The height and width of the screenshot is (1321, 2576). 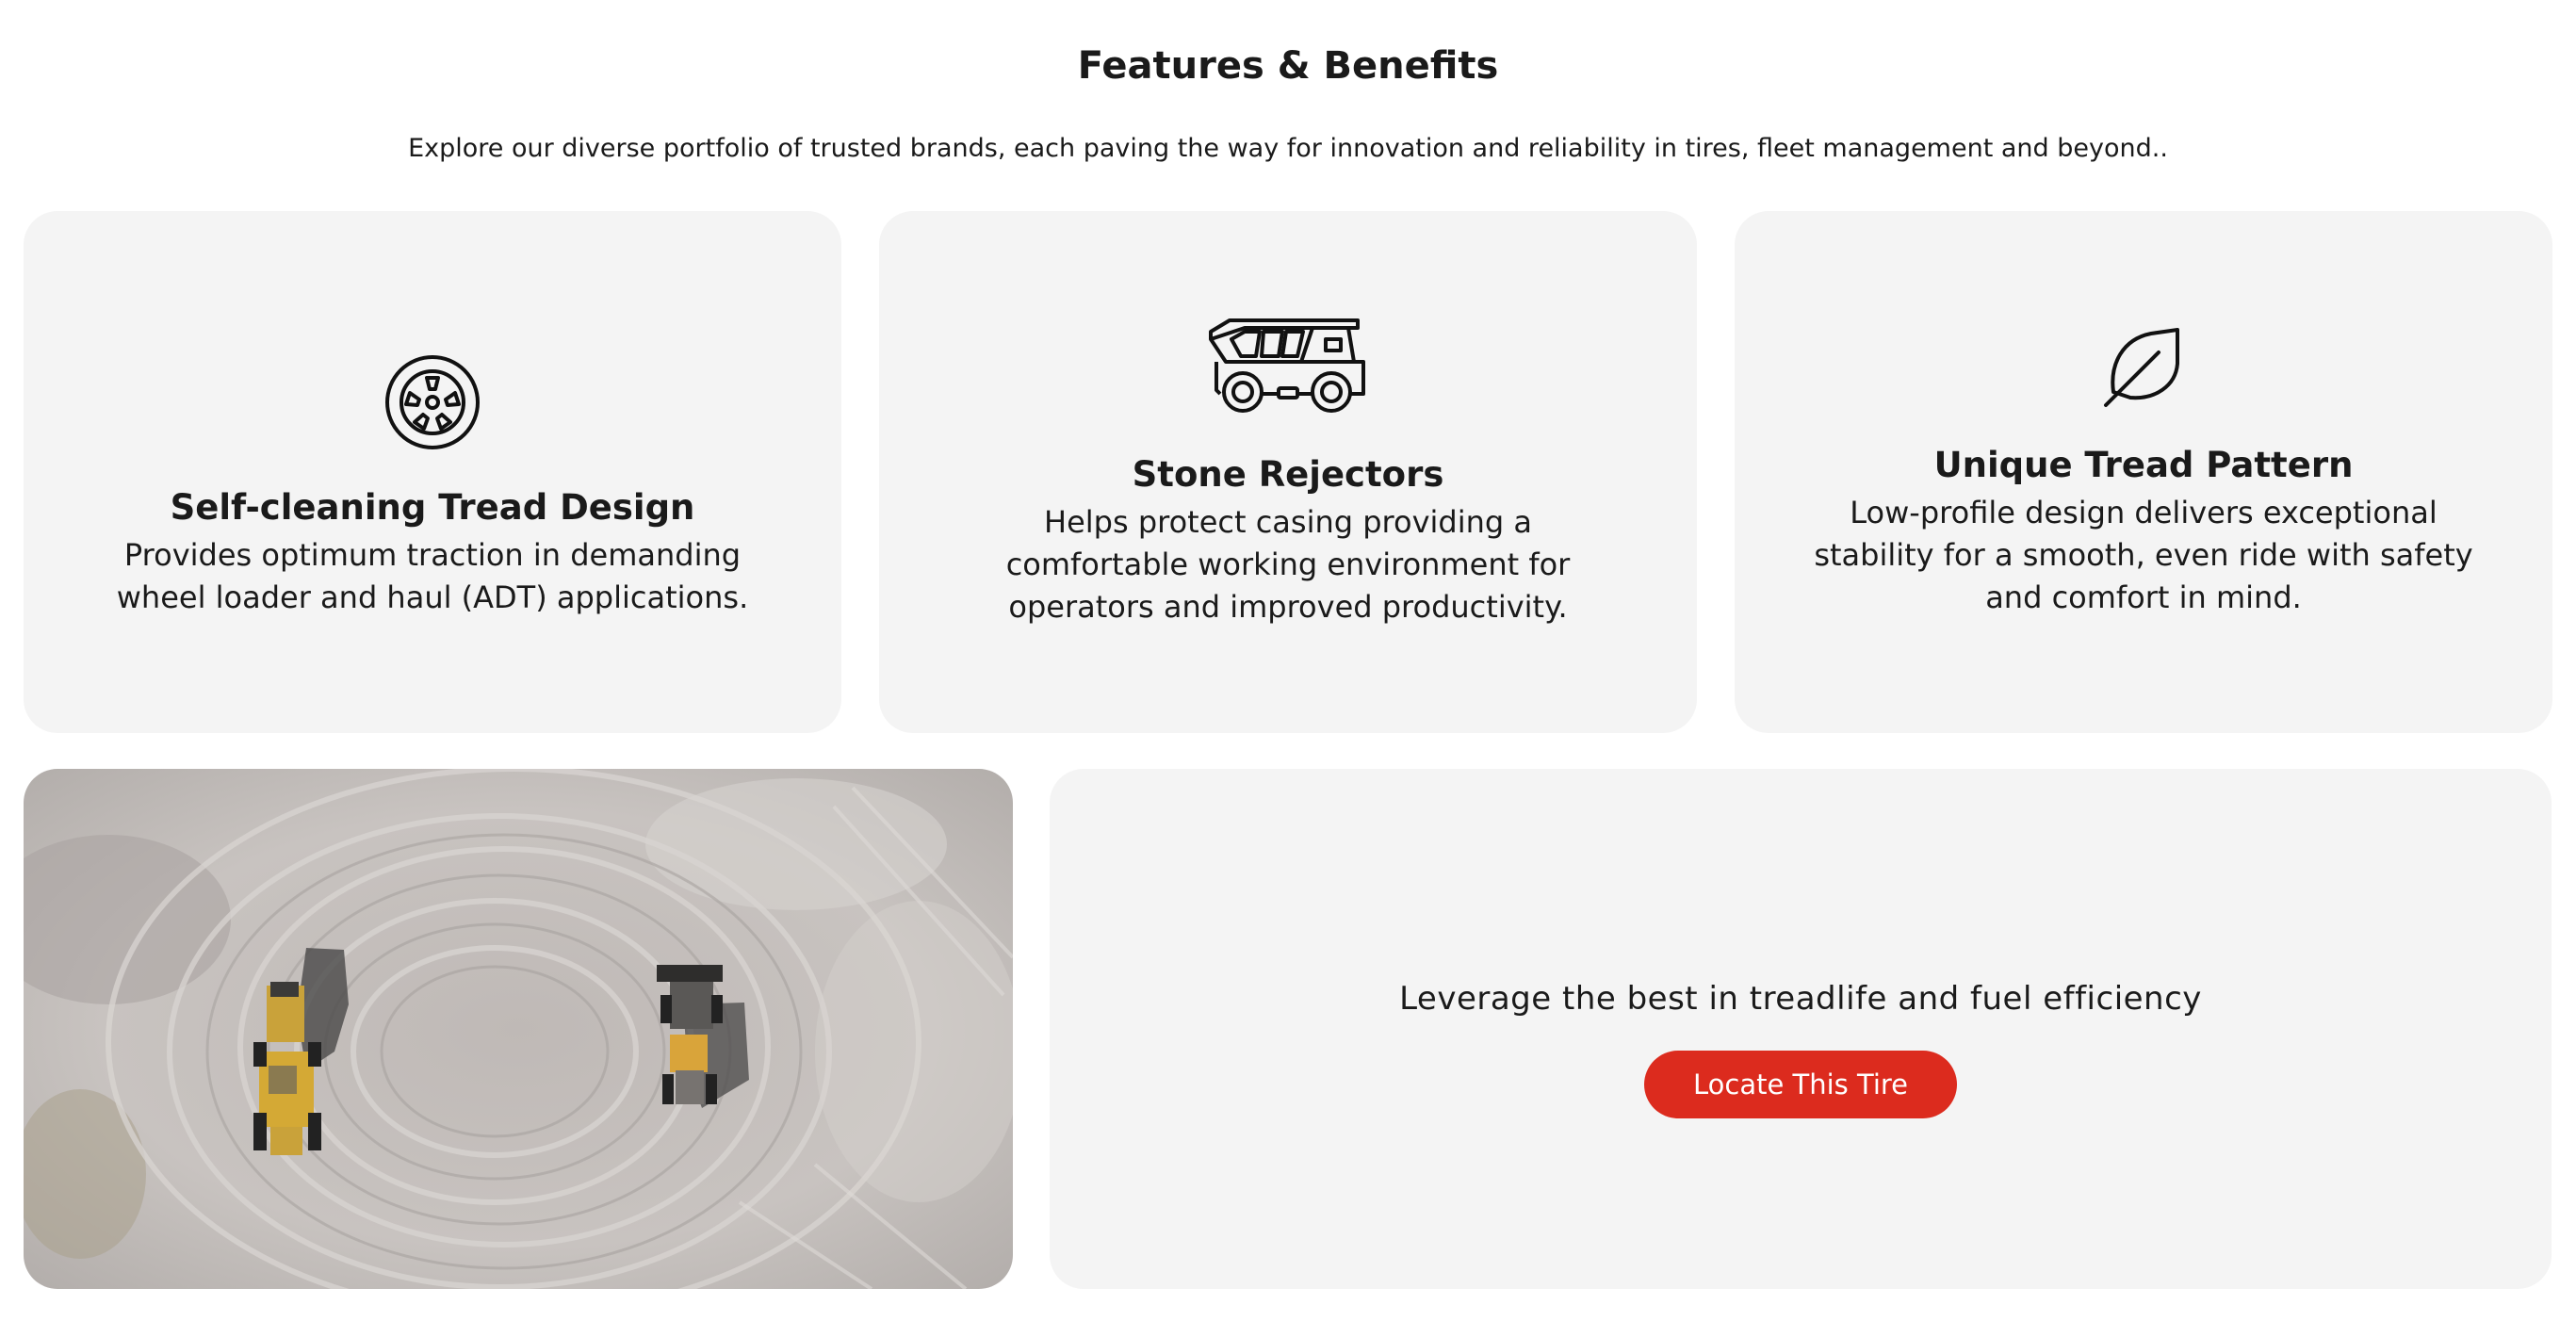 I want to click on feature-title: Stone Rejectors, so click(x=1288, y=474).